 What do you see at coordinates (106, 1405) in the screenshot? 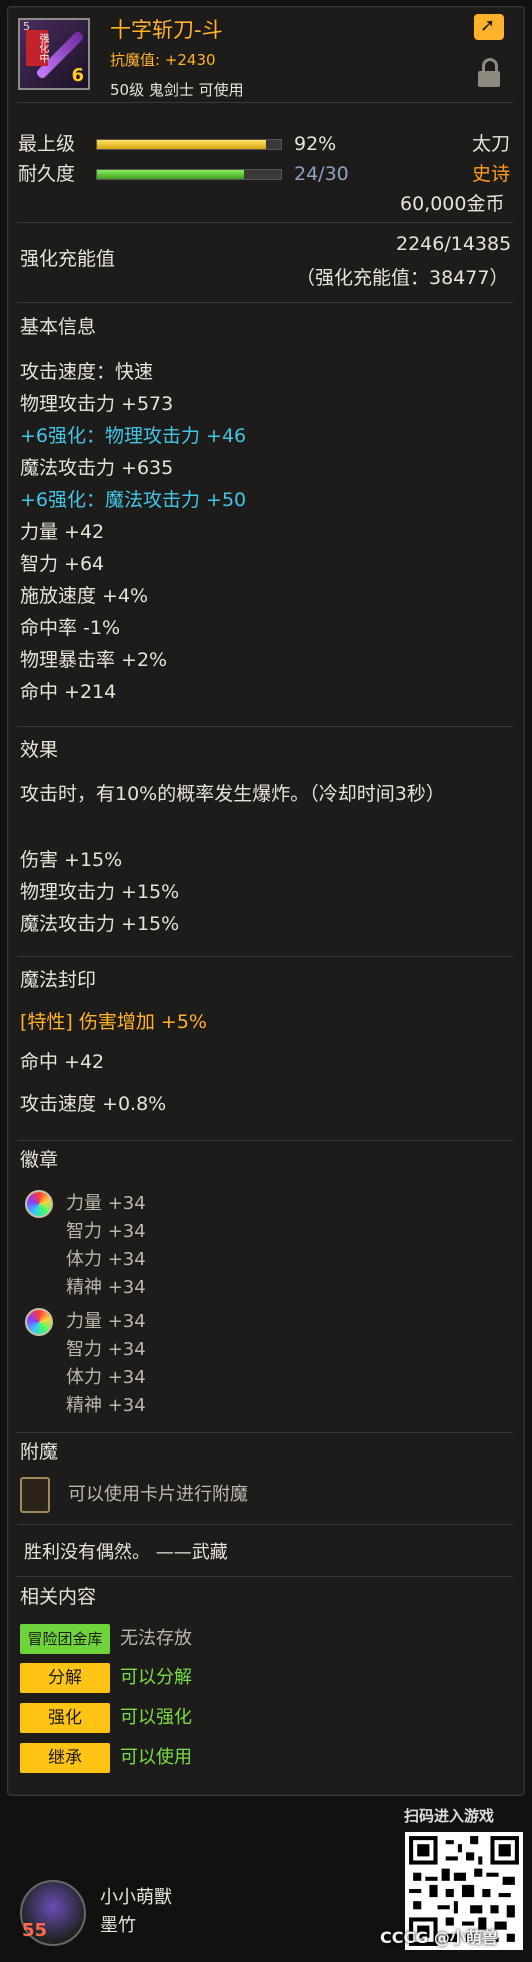
I see `emblem-2-spirit: 精神 +34` at bounding box center [106, 1405].